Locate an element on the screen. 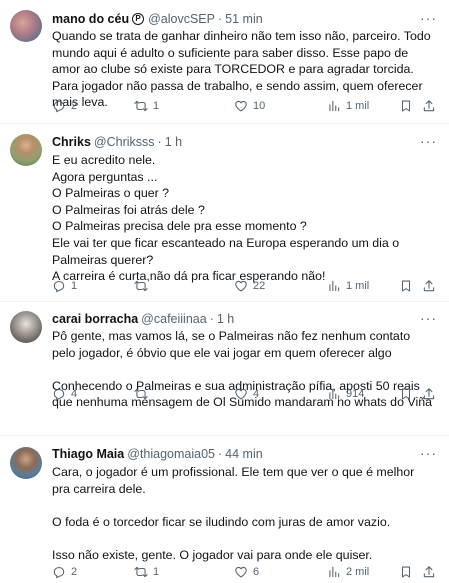 This screenshot has width=449, height=583. reply-count: 1 is located at coordinates (74, 286).